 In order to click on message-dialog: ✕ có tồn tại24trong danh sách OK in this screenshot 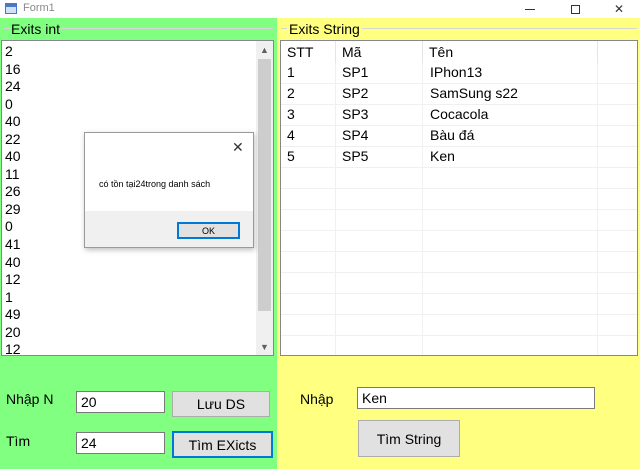, I will do `click(169, 190)`.